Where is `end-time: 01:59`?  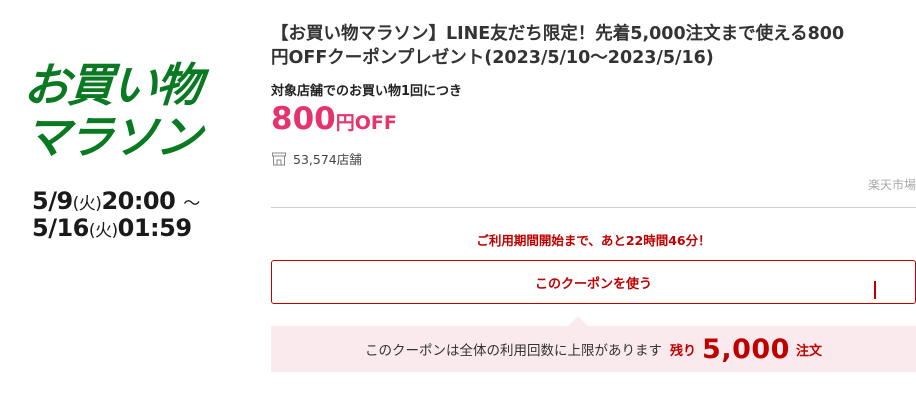
end-time: 01:59 is located at coordinates (154, 228).